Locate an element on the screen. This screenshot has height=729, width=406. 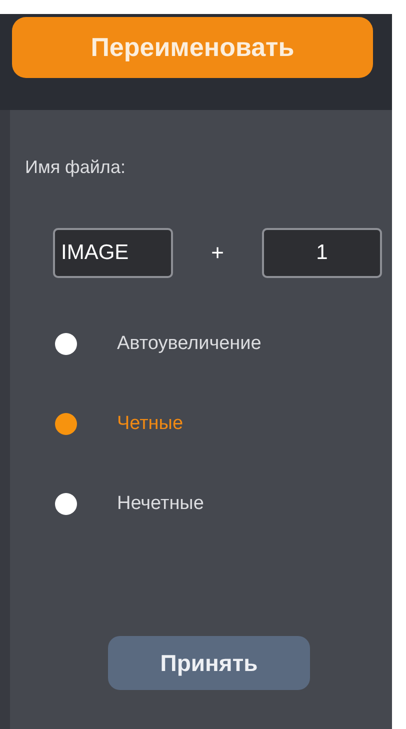
accept-button: Принять is located at coordinates (209, 663).